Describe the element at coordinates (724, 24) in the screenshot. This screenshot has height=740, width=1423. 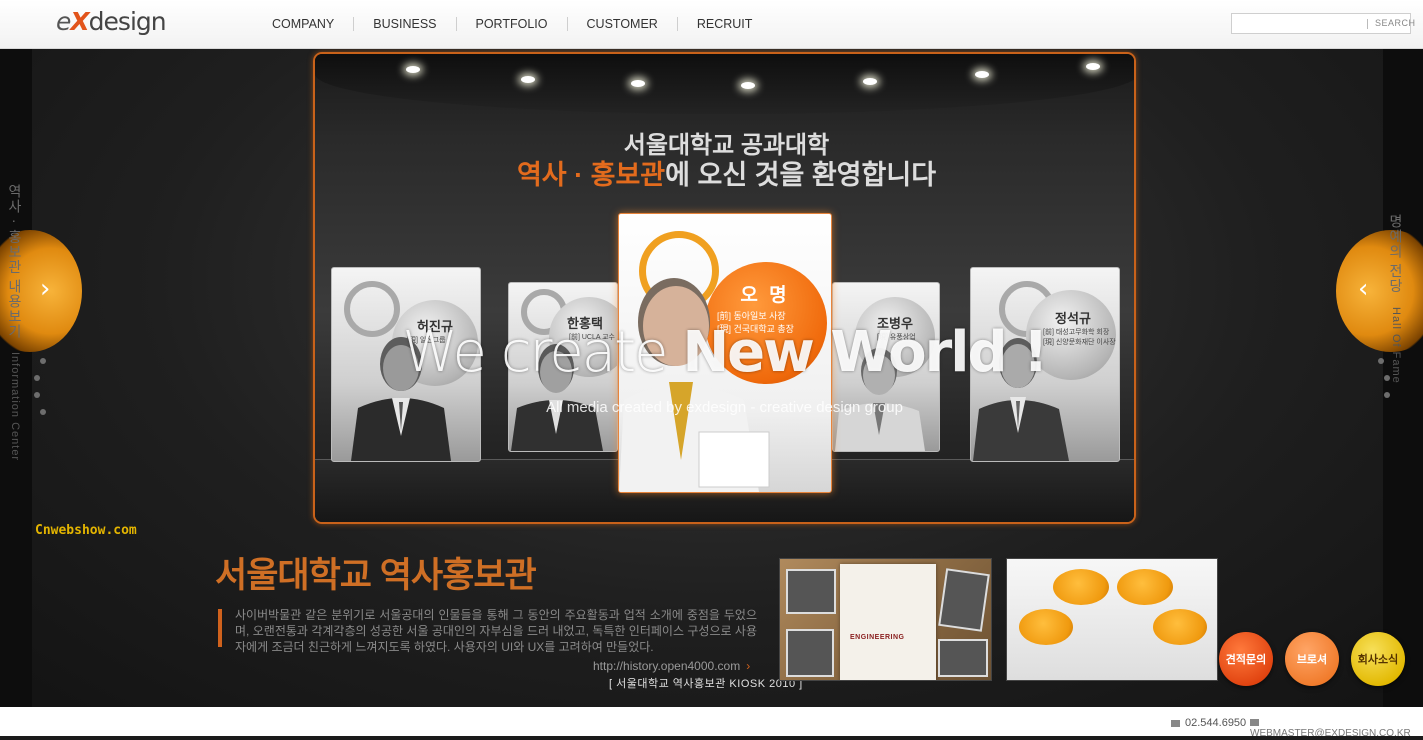
I see `nav-recruit: RECRUIT` at that location.